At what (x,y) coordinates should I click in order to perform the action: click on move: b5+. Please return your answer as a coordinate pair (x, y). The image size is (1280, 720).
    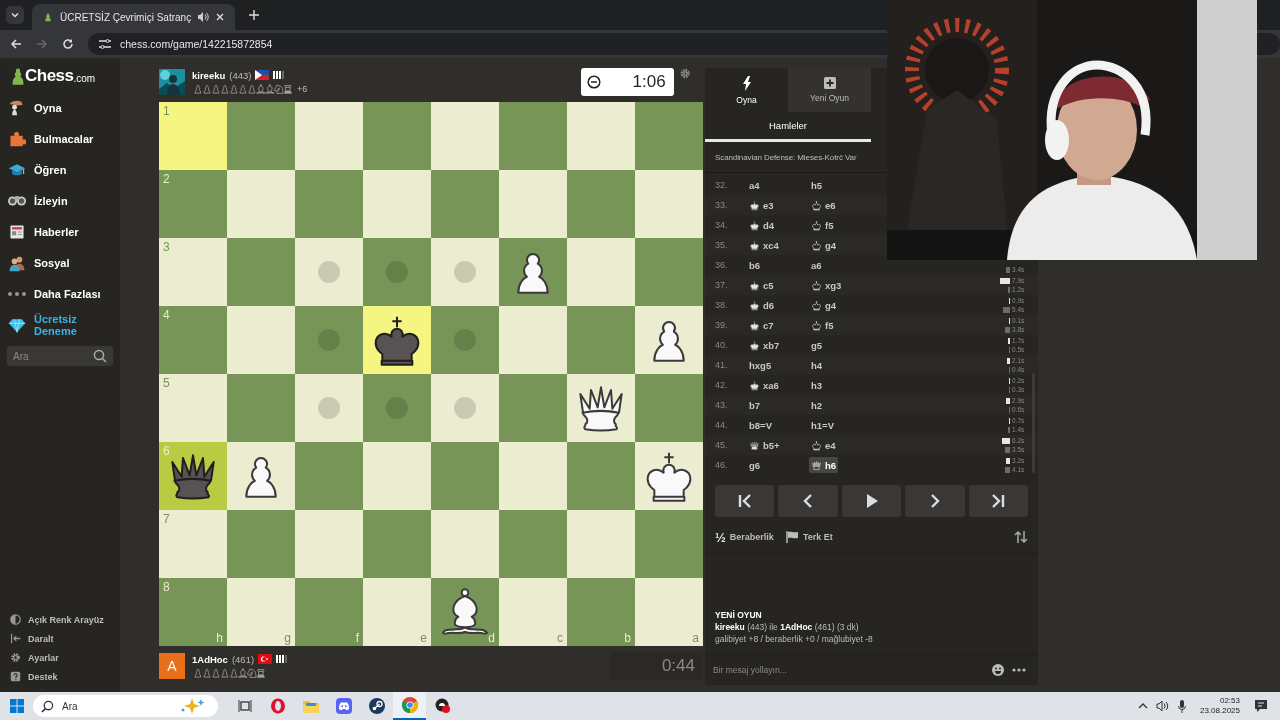
    Looking at the image, I should click on (778, 445).